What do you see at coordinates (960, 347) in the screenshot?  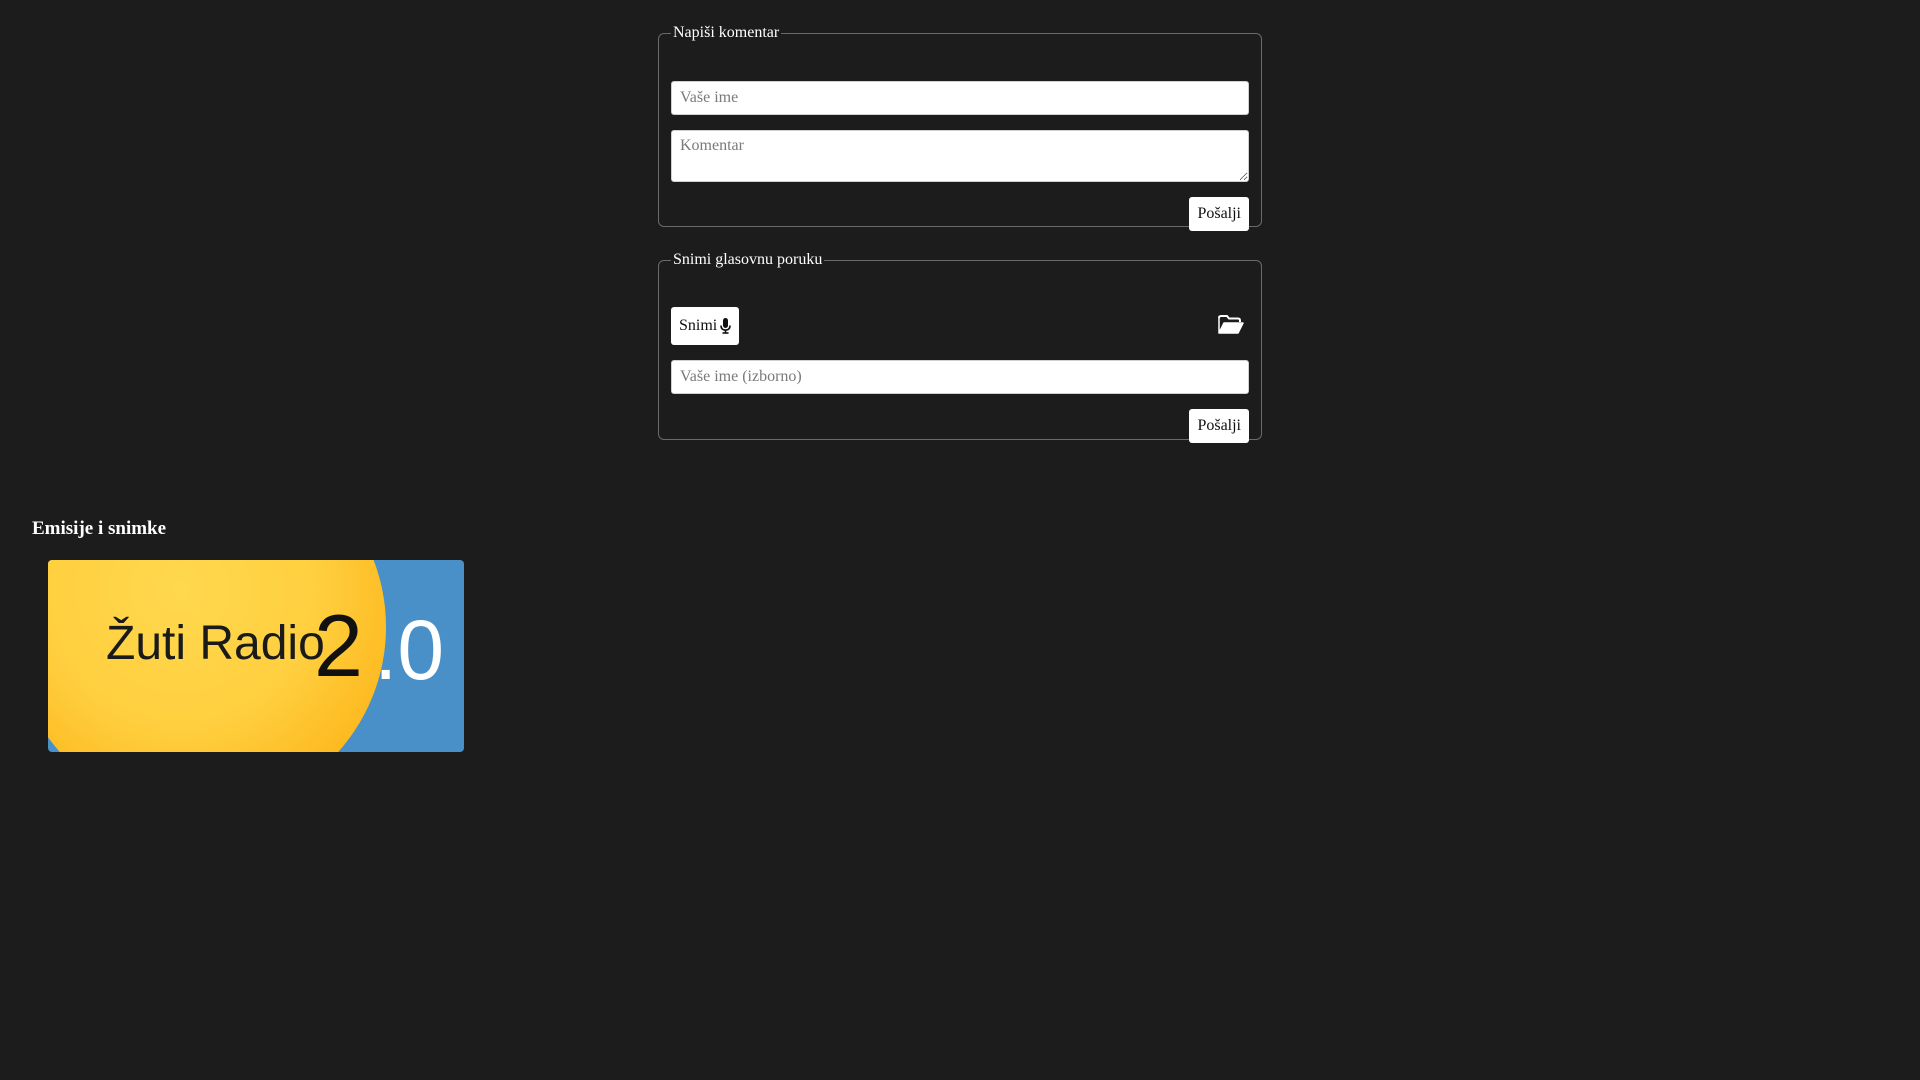 I see `voice-message-form: Snimi glasovnu poruku Snimi Pošalji` at bounding box center [960, 347].